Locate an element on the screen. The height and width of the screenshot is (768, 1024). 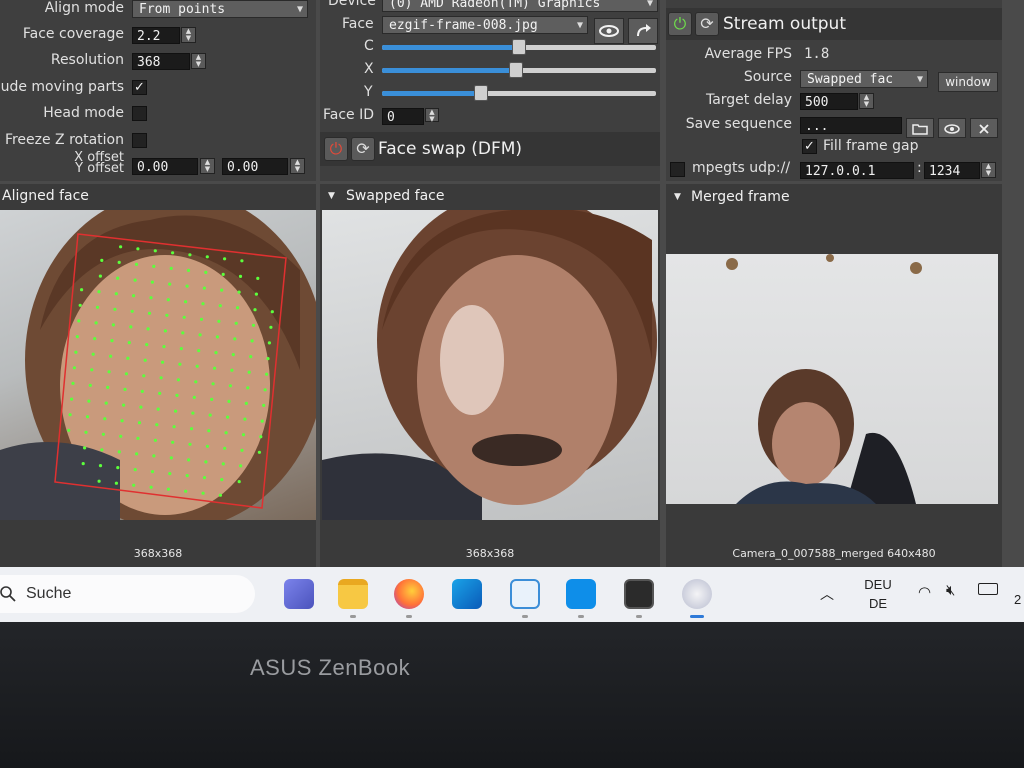
deepfacelive-app-icon is located at coordinates (697, 594).